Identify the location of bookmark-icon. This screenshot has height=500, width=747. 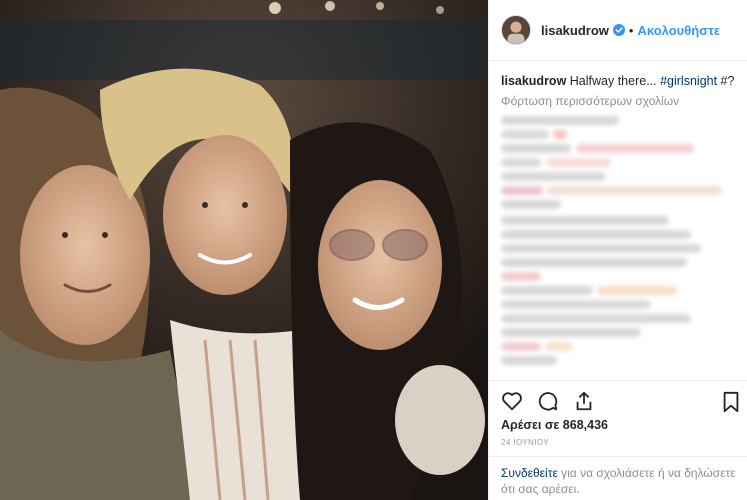
(731, 402).